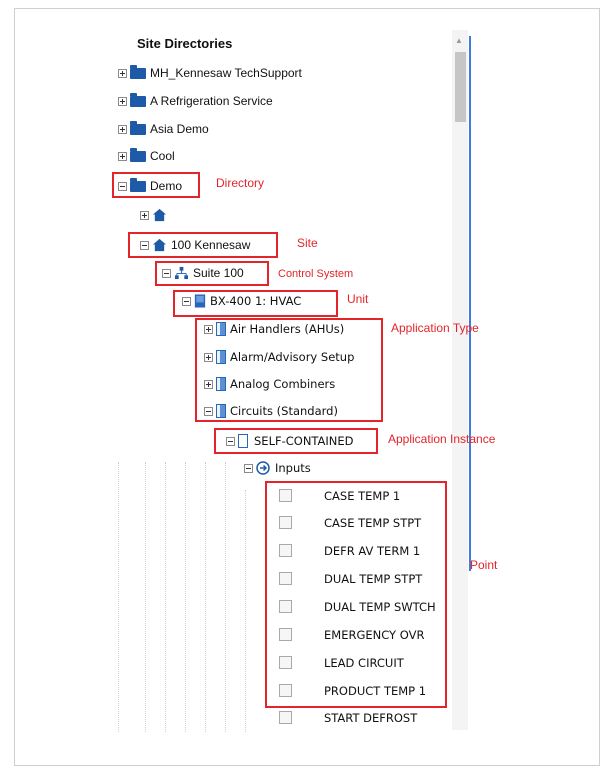 The width and height of the screenshot is (616, 776). I want to click on panel-title: Site Directories, so click(185, 43).